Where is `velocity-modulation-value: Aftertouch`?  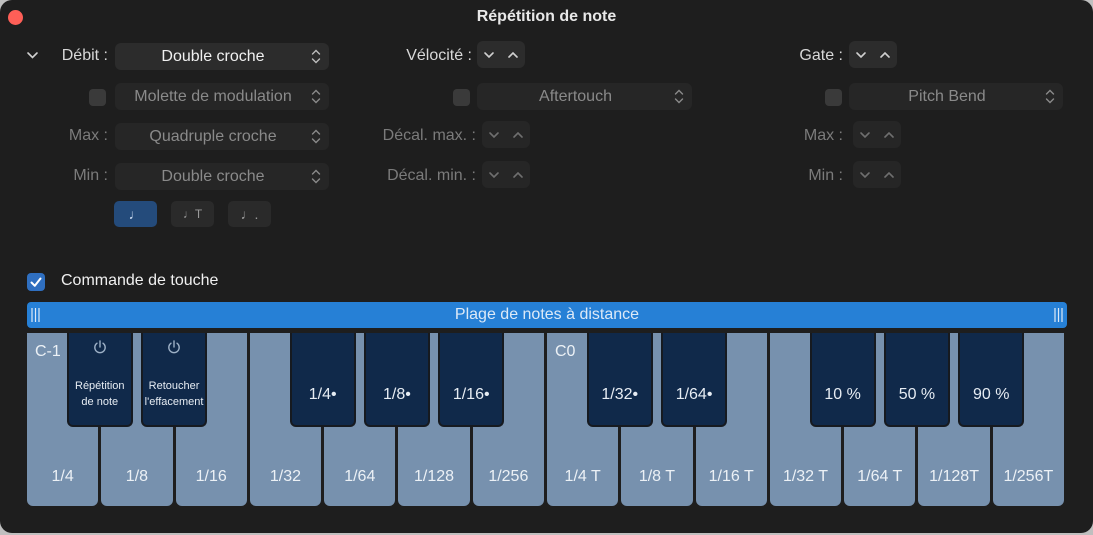 velocity-modulation-value: Aftertouch is located at coordinates (575, 96).